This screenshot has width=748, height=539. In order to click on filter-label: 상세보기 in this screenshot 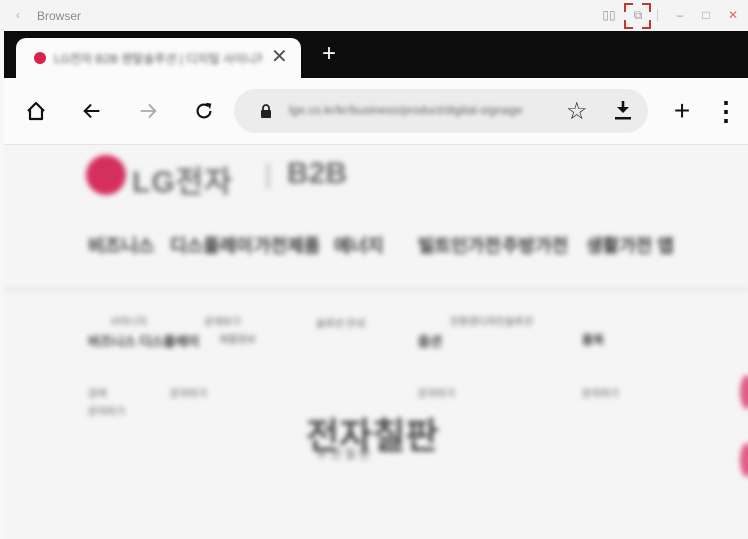, I will do `click(222, 322)`.